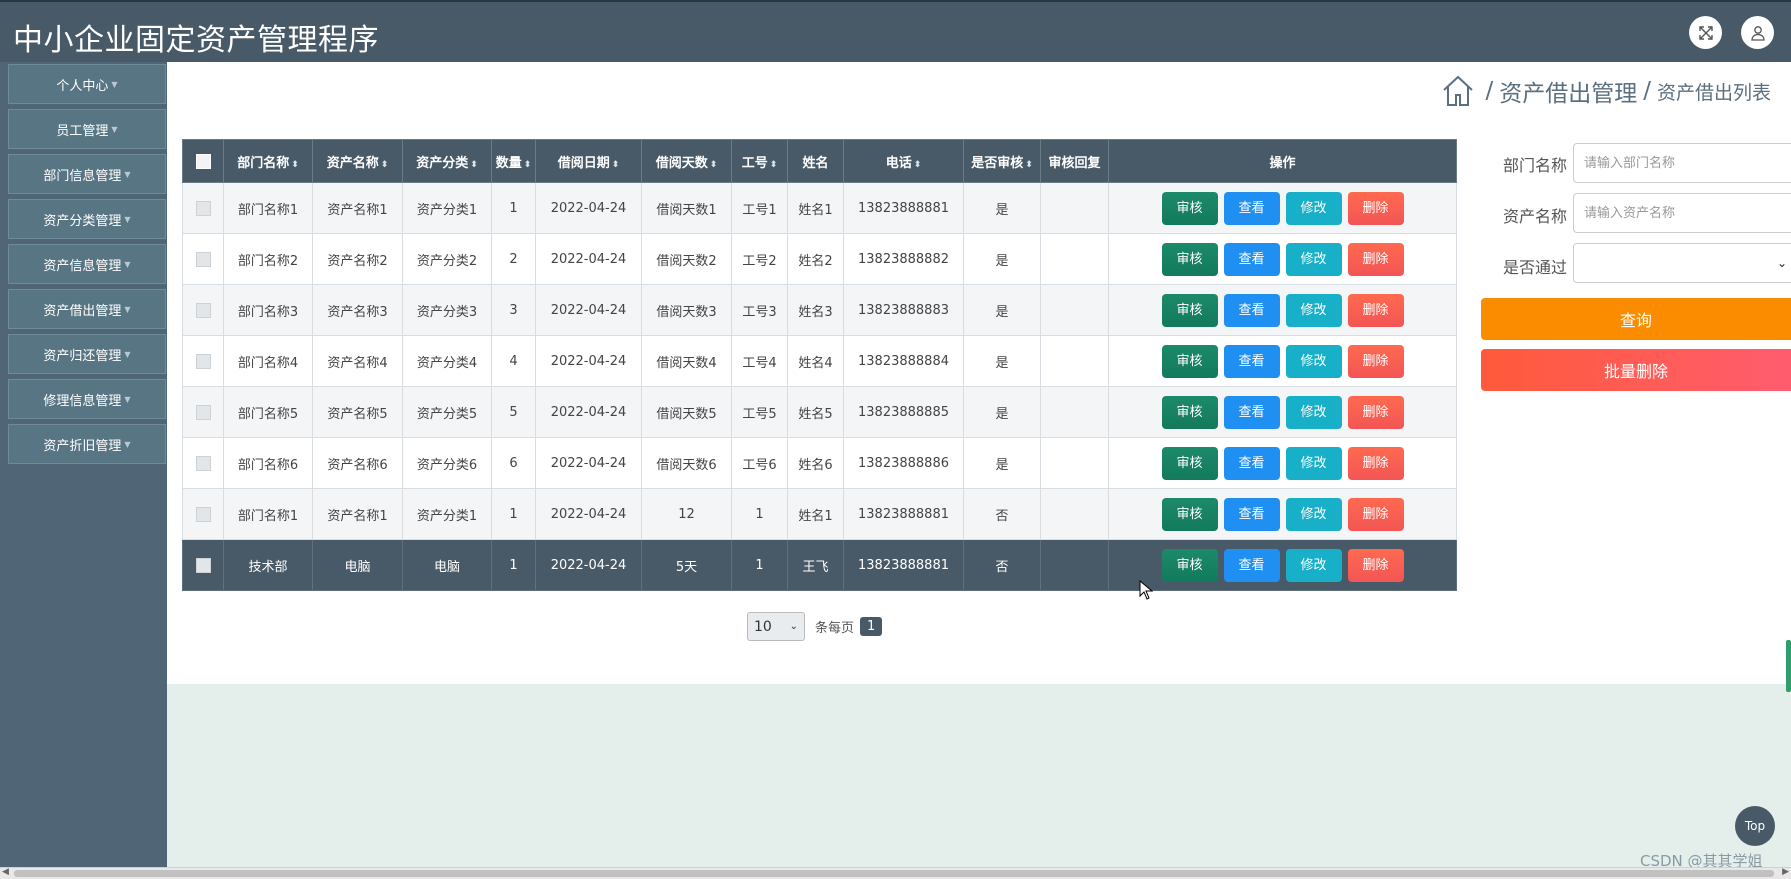  Describe the element at coordinates (1568, 91) in the screenshot. I see `breadcrumb-section: 资产借出管理` at that location.